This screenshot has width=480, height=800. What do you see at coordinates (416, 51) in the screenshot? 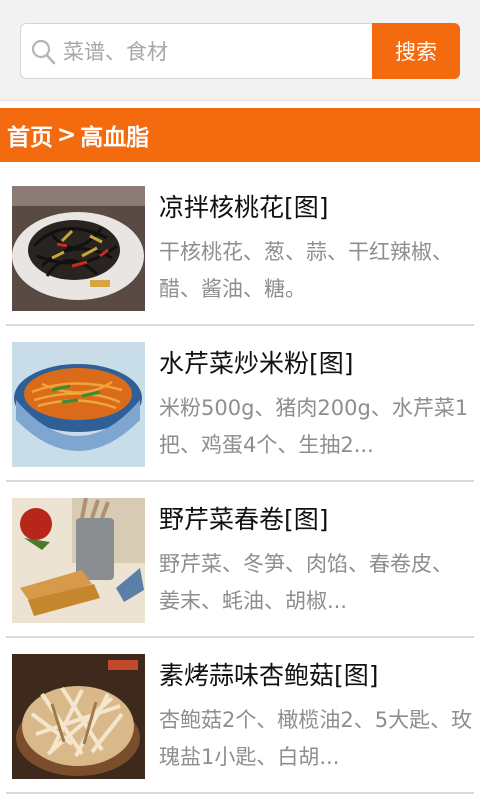
I see `search-button: 搜索` at bounding box center [416, 51].